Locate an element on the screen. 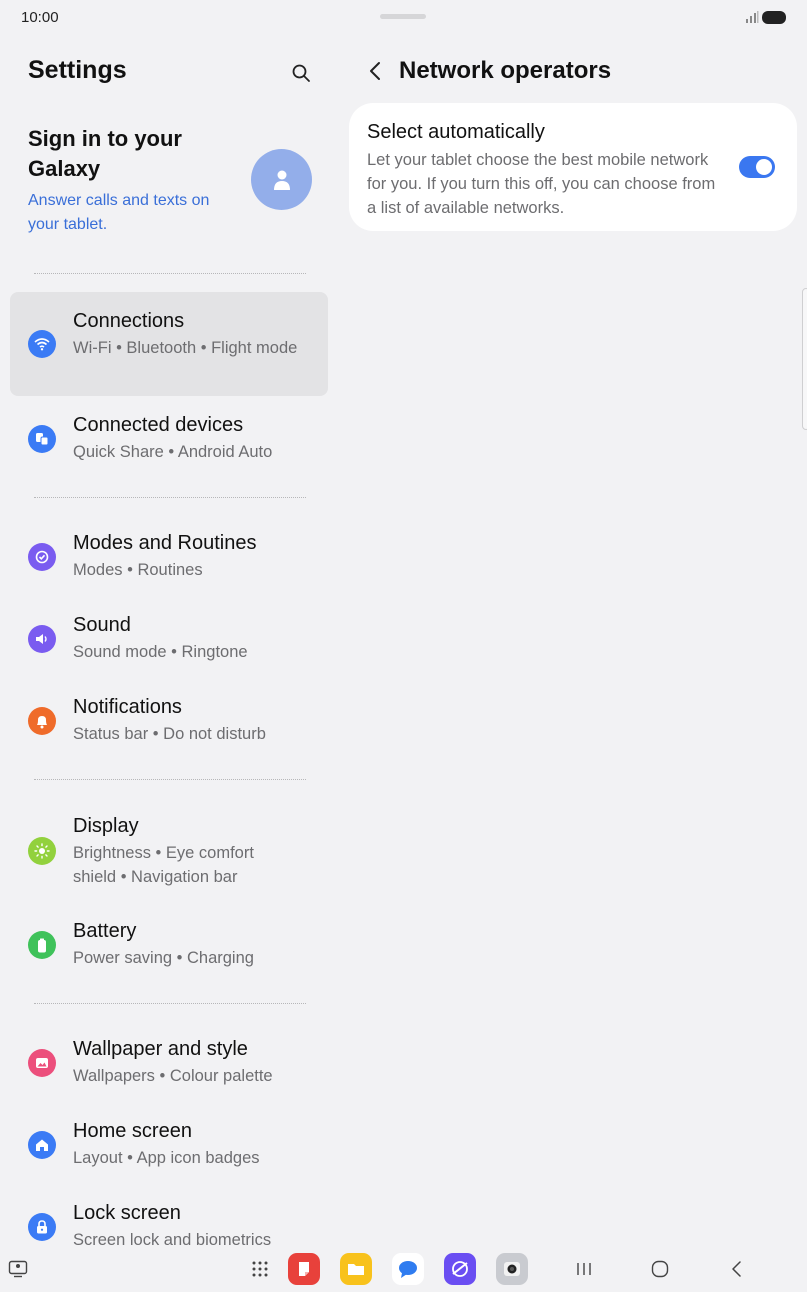 The height and width of the screenshot is (1292, 807). signal-icon is located at coordinates (752, 17).